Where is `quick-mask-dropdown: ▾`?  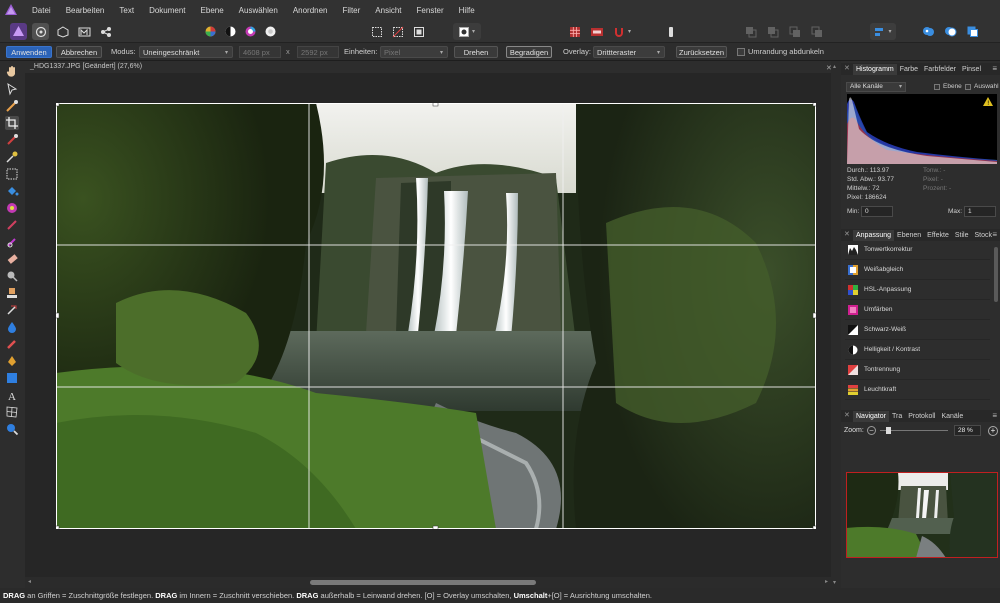 quick-mask-dropdown: ▾ is located at coordinates (467, 31).